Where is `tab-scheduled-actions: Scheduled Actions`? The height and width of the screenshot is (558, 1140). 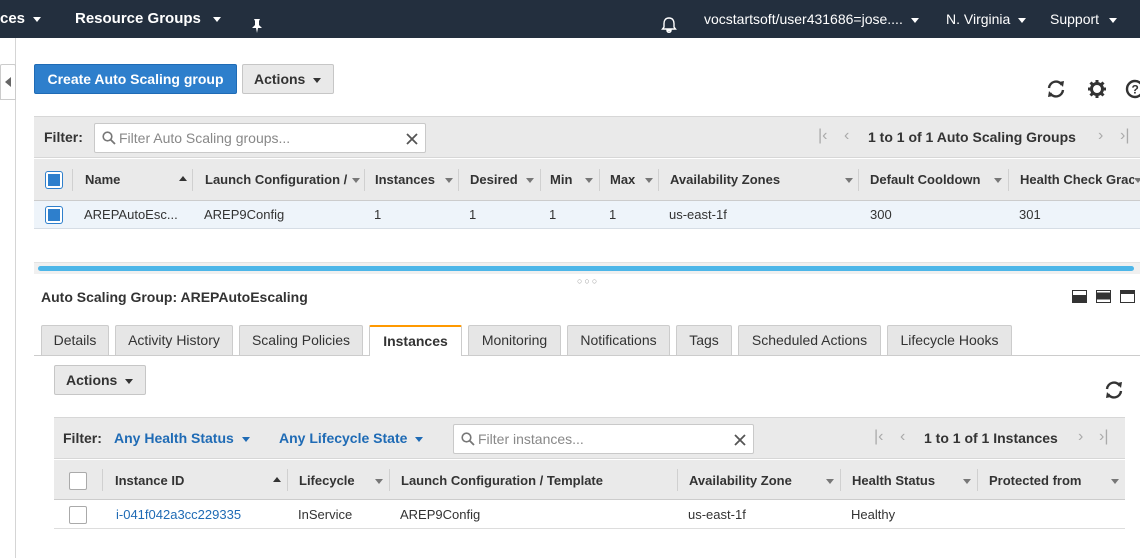
tab-scheduled-actions: Scheduled Actions is located at coordinates (809, 340).